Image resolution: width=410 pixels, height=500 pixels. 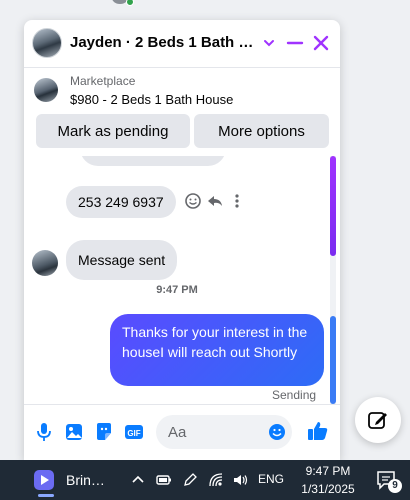 What do you see at coordinates (328, 489) in the screenshot?
I see `clock-date: 1/31/2025` at bounding box center [328, 489].